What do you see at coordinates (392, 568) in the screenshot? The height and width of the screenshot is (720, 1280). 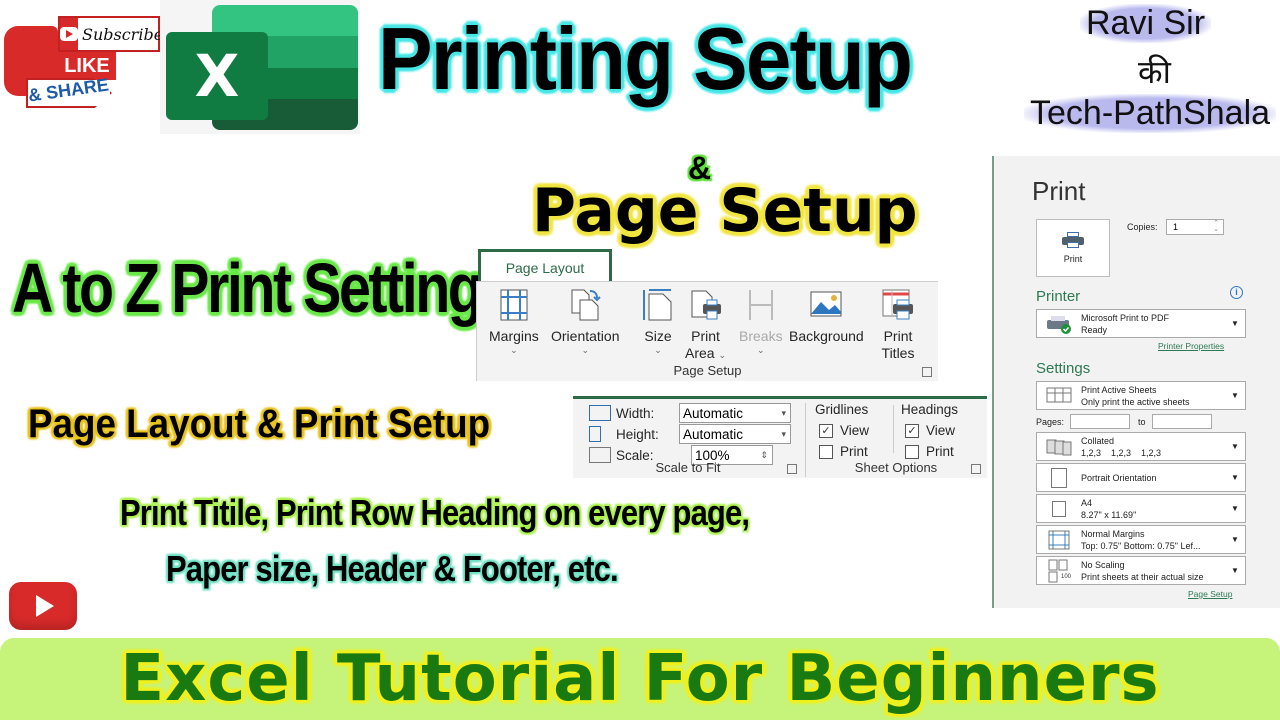 I see `description-line-2: Paper size, Header & Footer, etc.` at bounding box center [392, 568].